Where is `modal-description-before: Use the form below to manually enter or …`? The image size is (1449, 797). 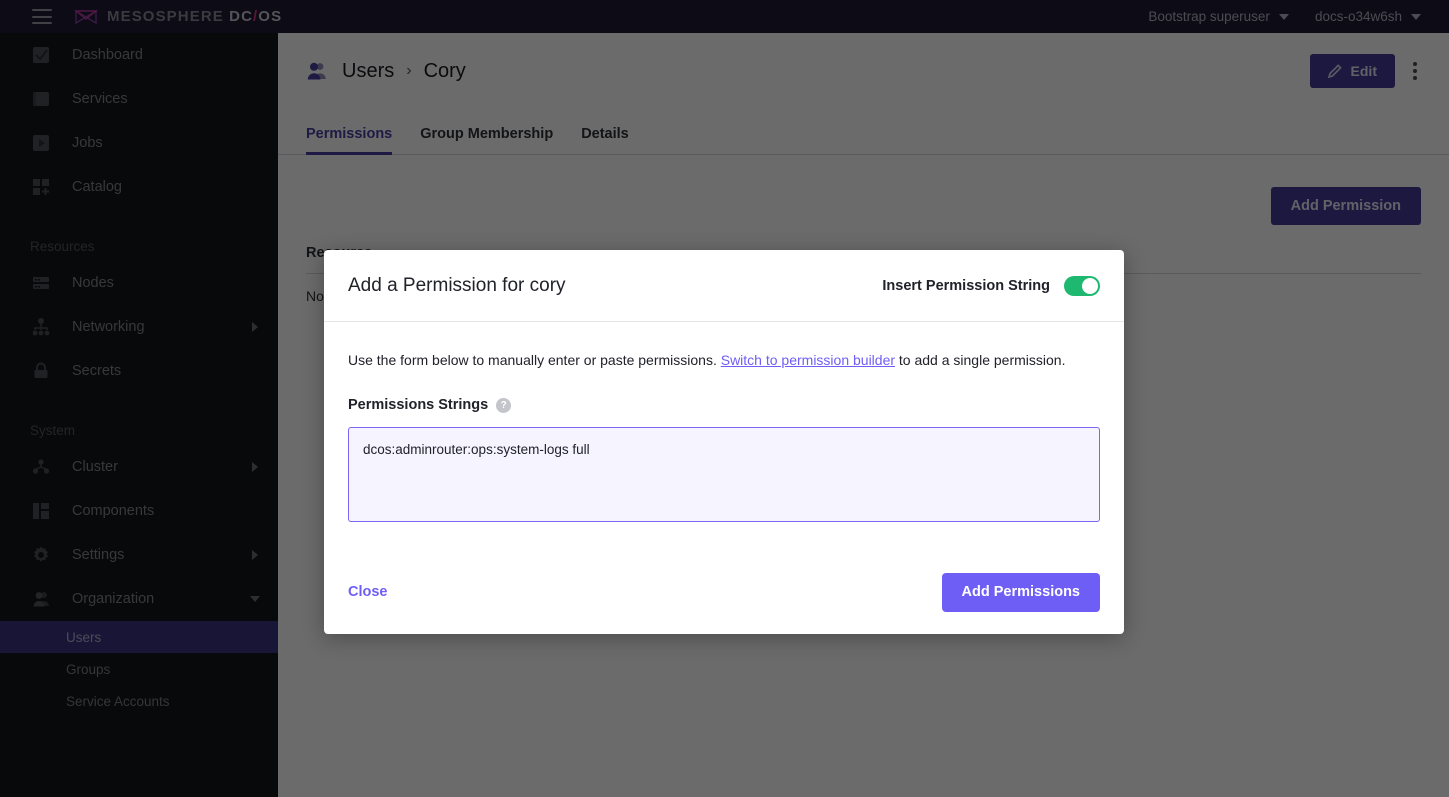
modal-description-before: Use the form below to manually enter or … is located at coordinates (534, 360).